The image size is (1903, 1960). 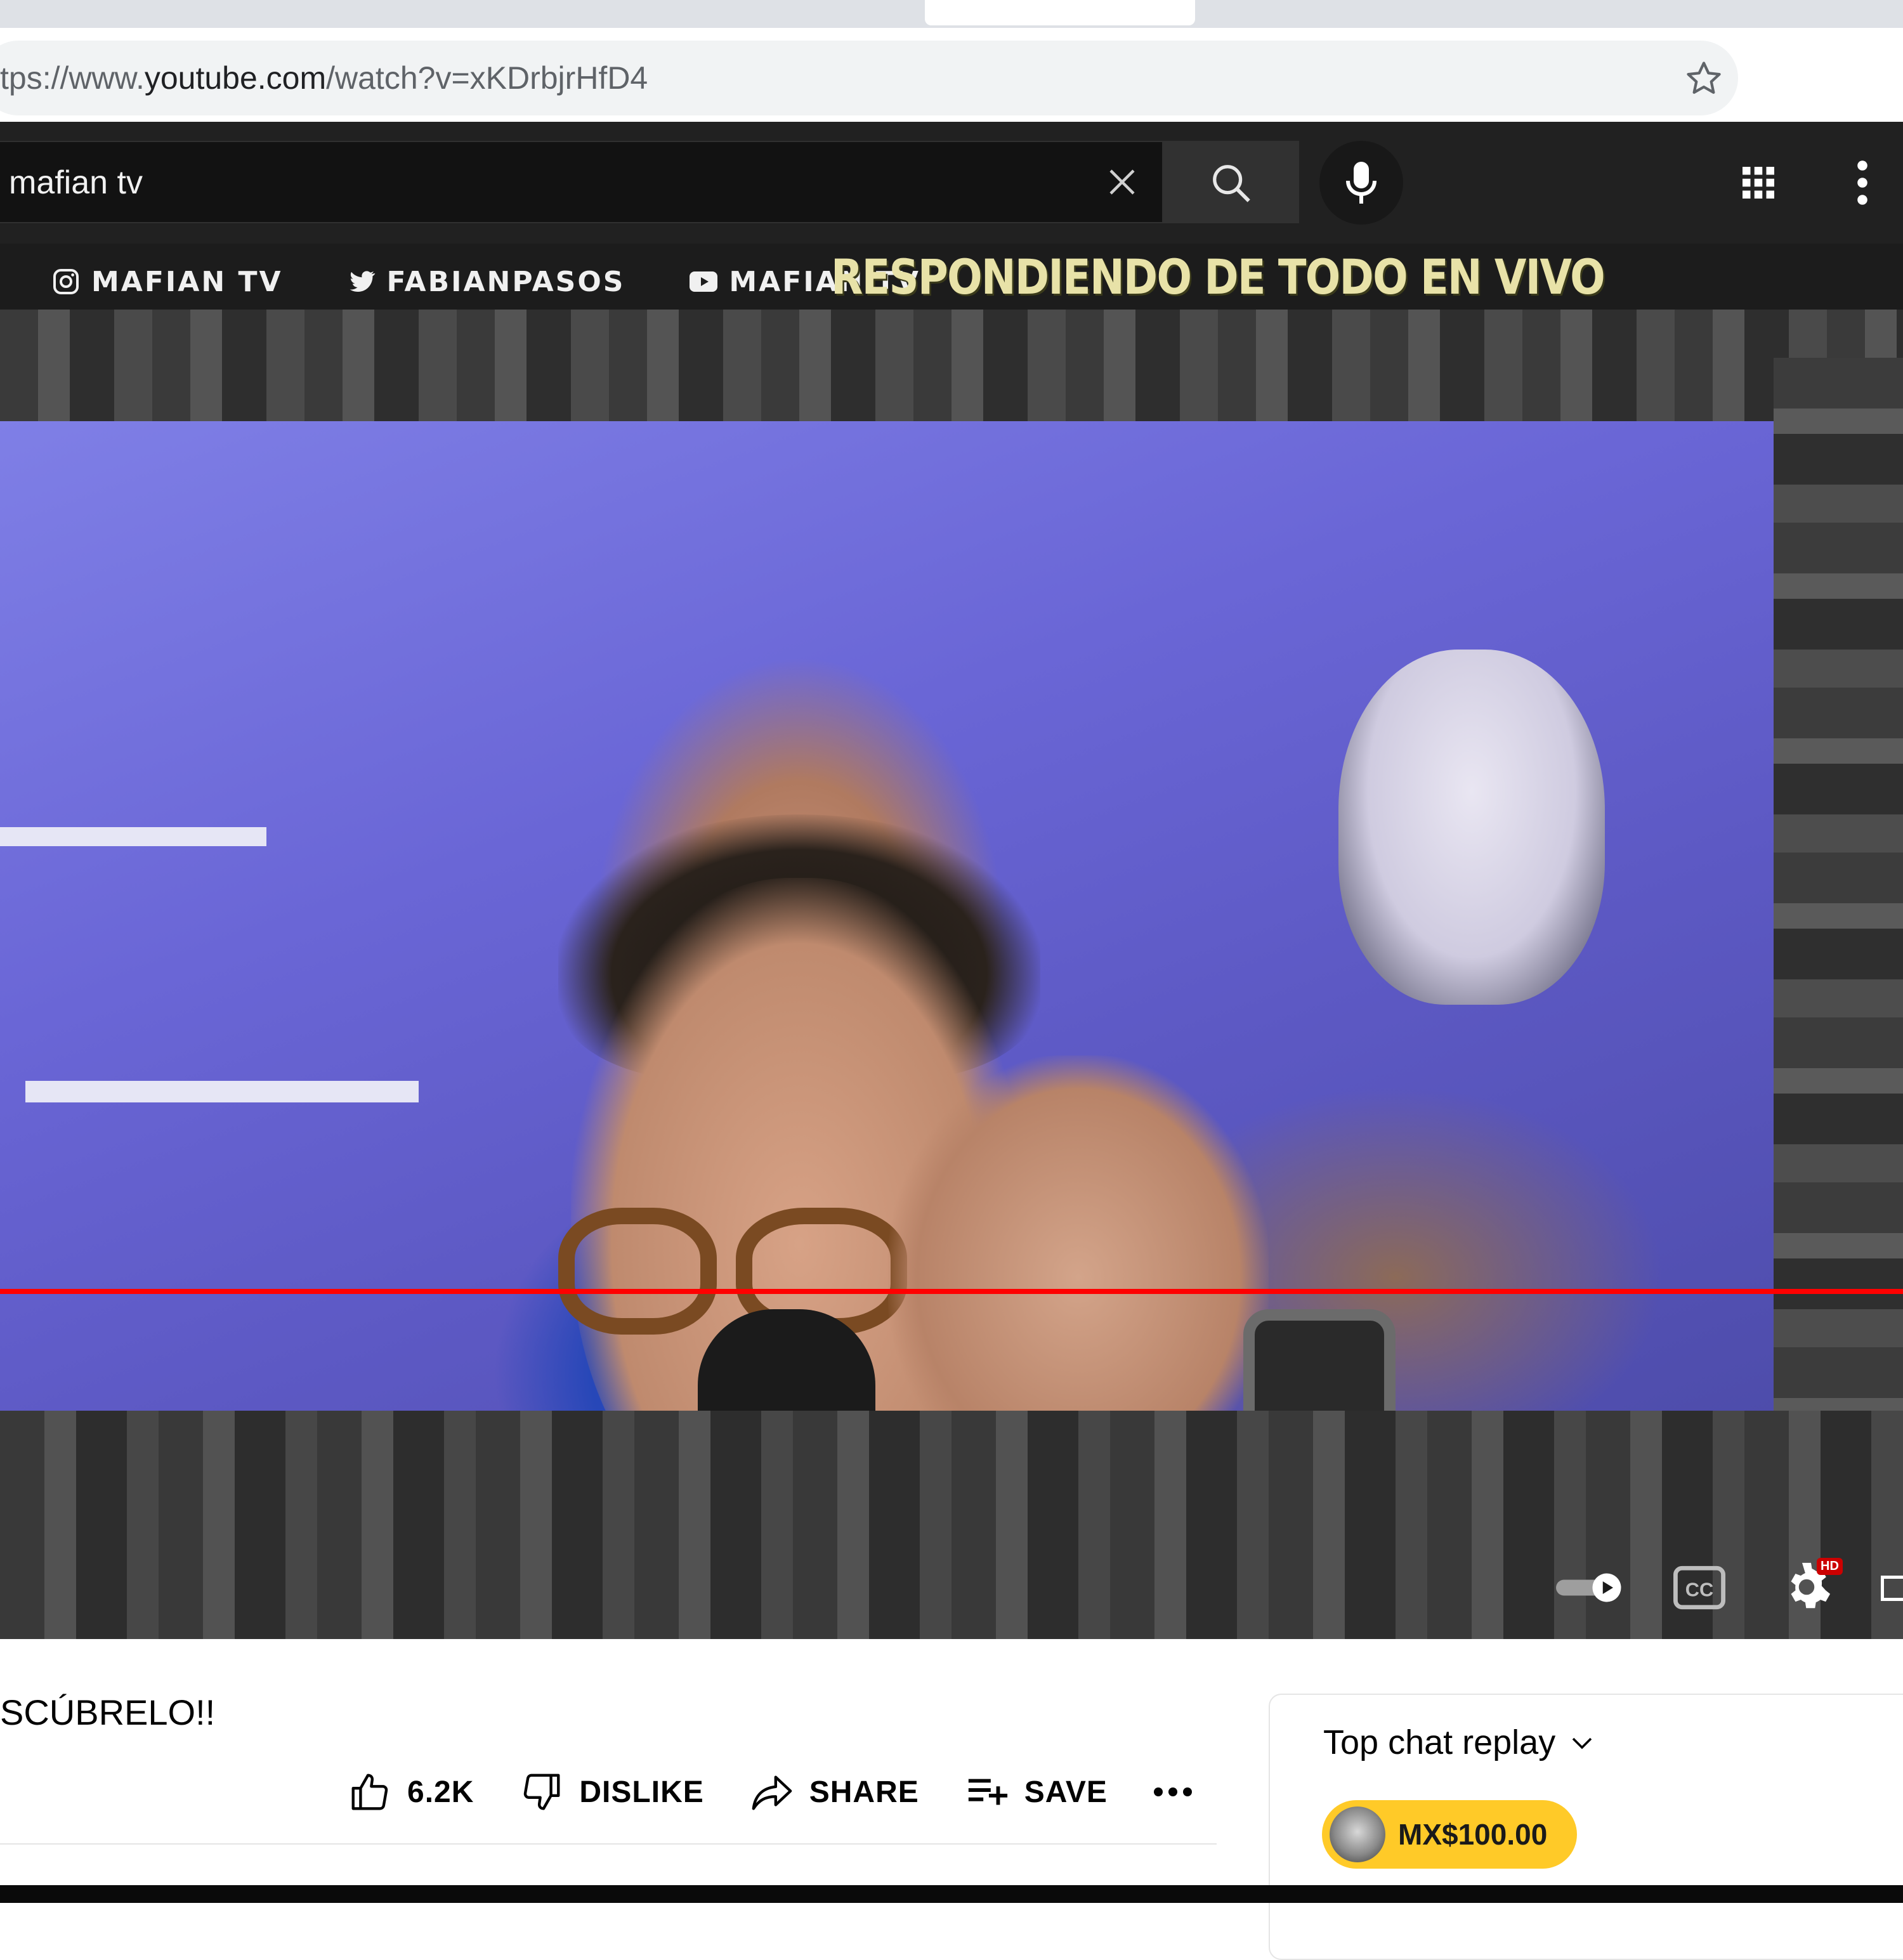 I want to click on skull-patch-decoration, so click(x=1471, y=827).